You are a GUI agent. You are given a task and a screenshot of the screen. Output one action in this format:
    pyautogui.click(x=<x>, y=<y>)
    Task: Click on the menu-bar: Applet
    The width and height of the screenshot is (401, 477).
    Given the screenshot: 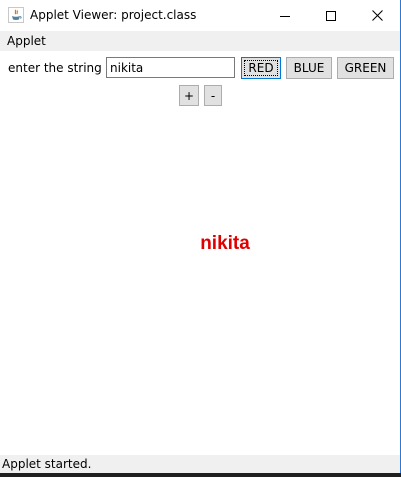 What is the action you would take?
    pyautogui.click(x=200, y=41)
    